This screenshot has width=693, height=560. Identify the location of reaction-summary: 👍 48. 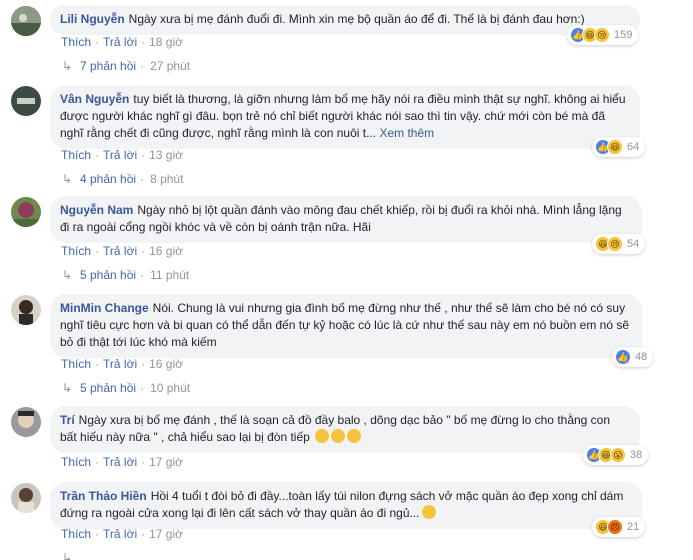
(633, 357).